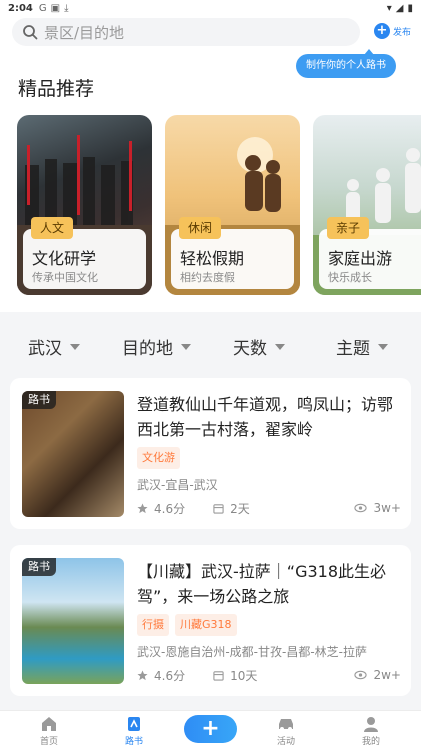 The image size is (421, 750). What do you see at coordinates (285, 742) in the screenshot?
I see `tab-label: 活动` at bounding box center [285, 742].